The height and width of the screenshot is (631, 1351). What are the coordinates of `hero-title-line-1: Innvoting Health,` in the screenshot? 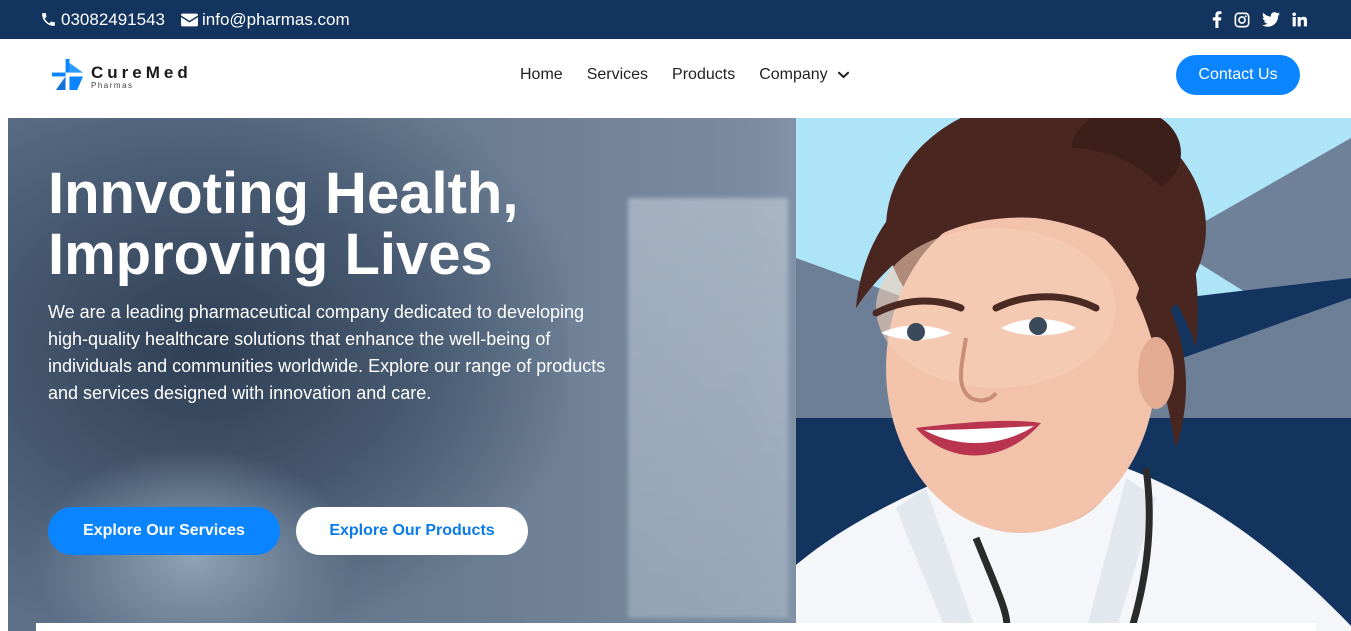 It's located at (283, 193).